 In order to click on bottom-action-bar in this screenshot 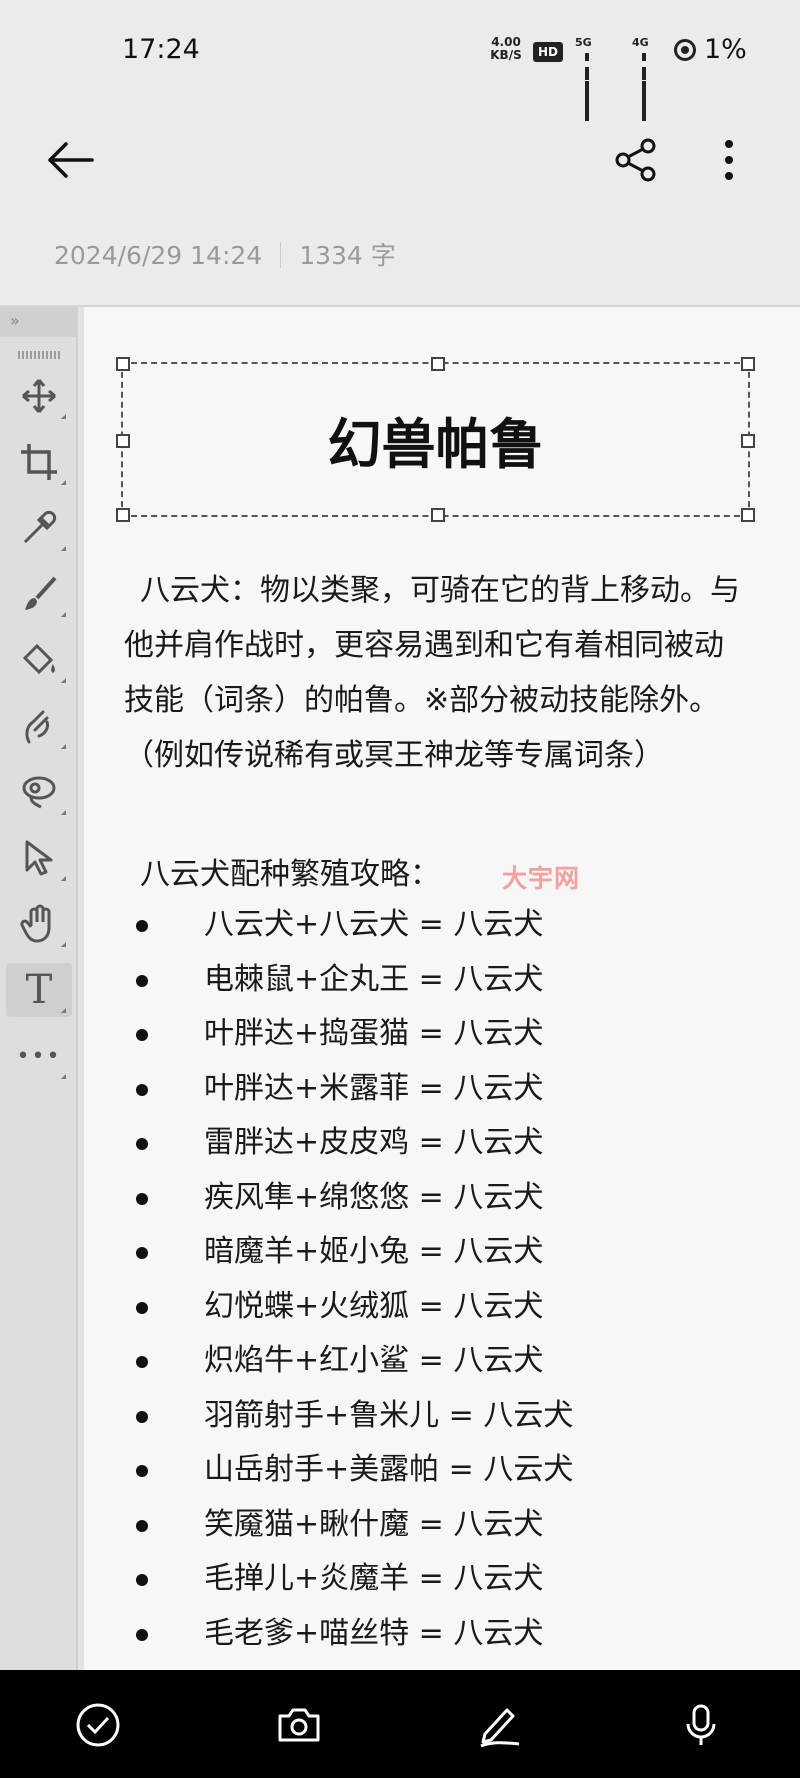, I will do `click(400, 1724)`.